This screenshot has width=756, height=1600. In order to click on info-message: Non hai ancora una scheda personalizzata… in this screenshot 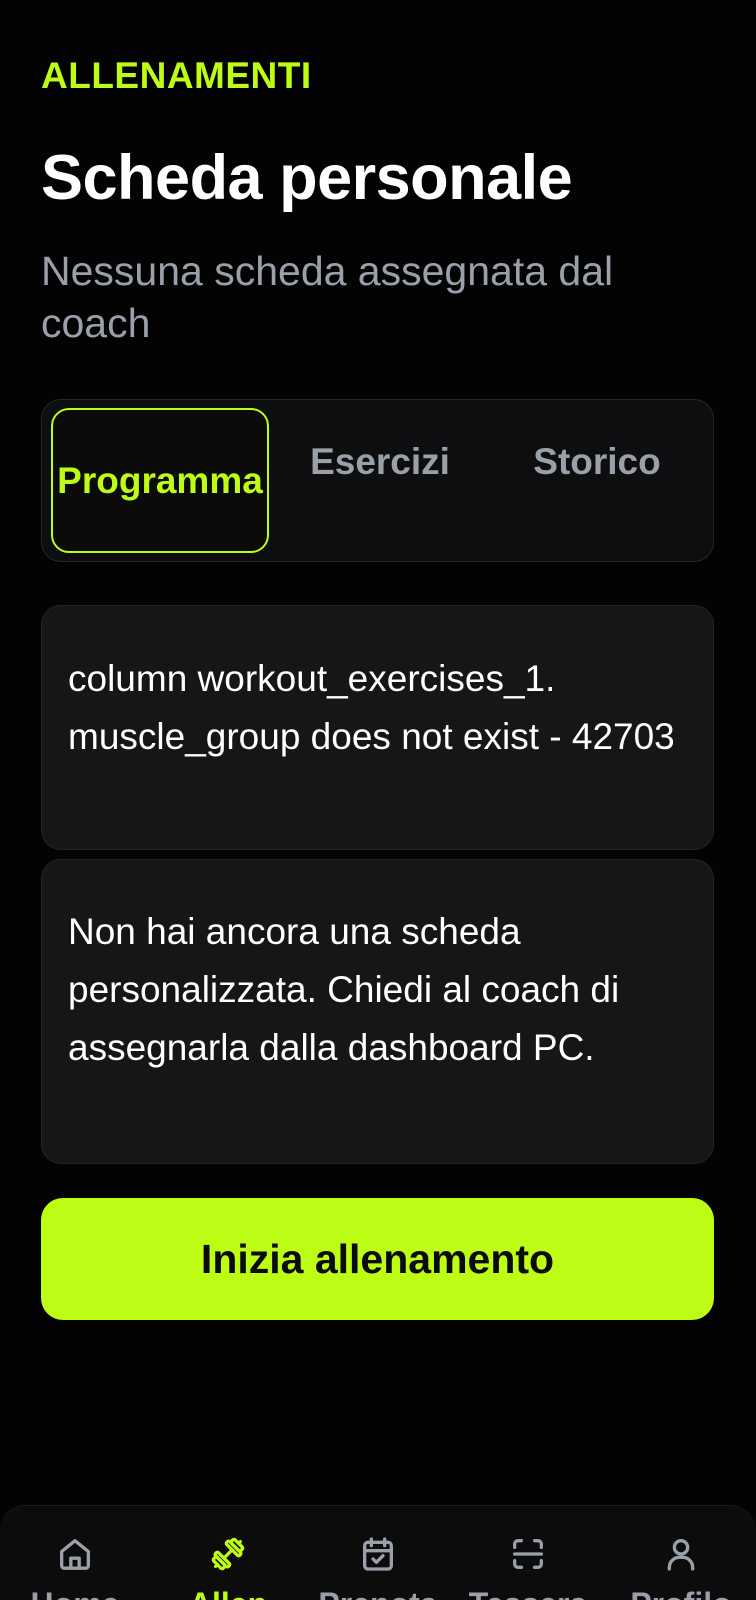, I will do `click(344, 989)`.